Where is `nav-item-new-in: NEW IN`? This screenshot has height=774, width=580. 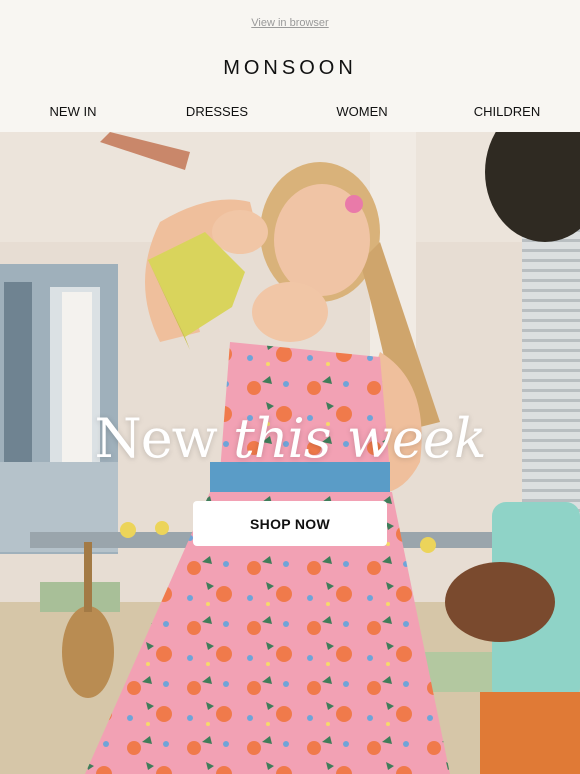 nav-item-new-in: NEW IN is located at coordinates (73, 111).